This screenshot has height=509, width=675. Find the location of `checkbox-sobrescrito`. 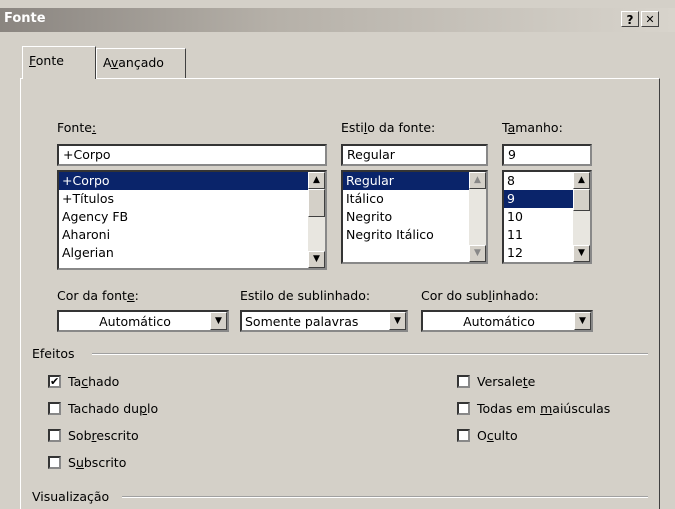

checkbox-sobrescrito is located at coordinates (54, 435).